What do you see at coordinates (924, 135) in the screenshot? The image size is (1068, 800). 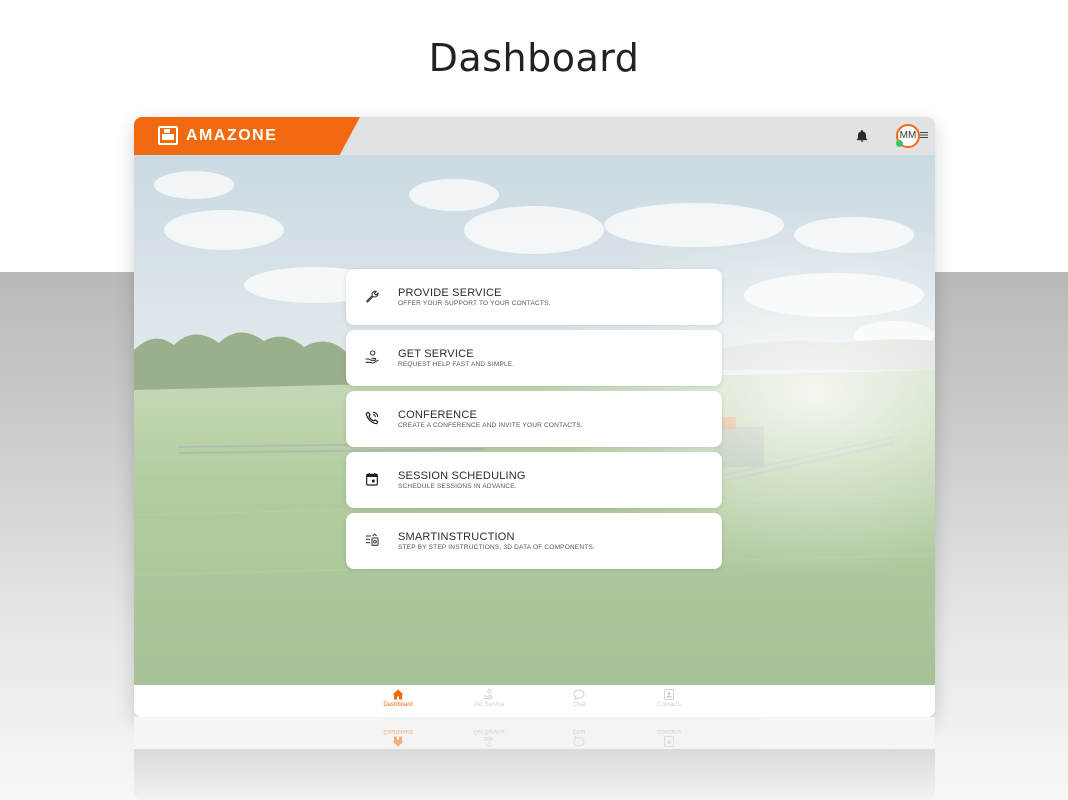 I see `hamburger-menu-icon` at bounding box center [924, 135].